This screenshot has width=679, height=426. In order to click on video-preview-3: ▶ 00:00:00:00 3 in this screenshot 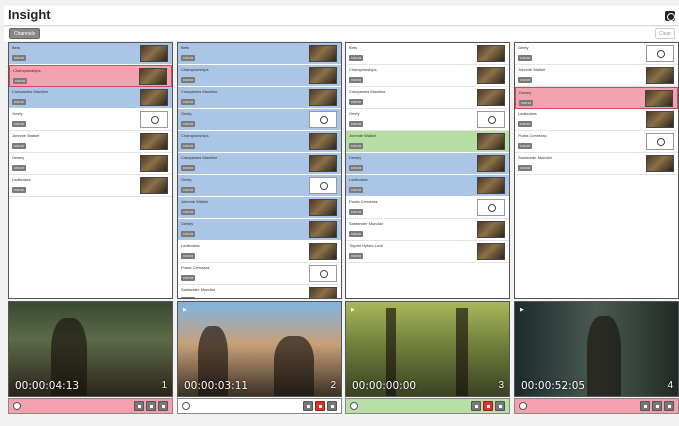, I will do `click(427, 349)`.